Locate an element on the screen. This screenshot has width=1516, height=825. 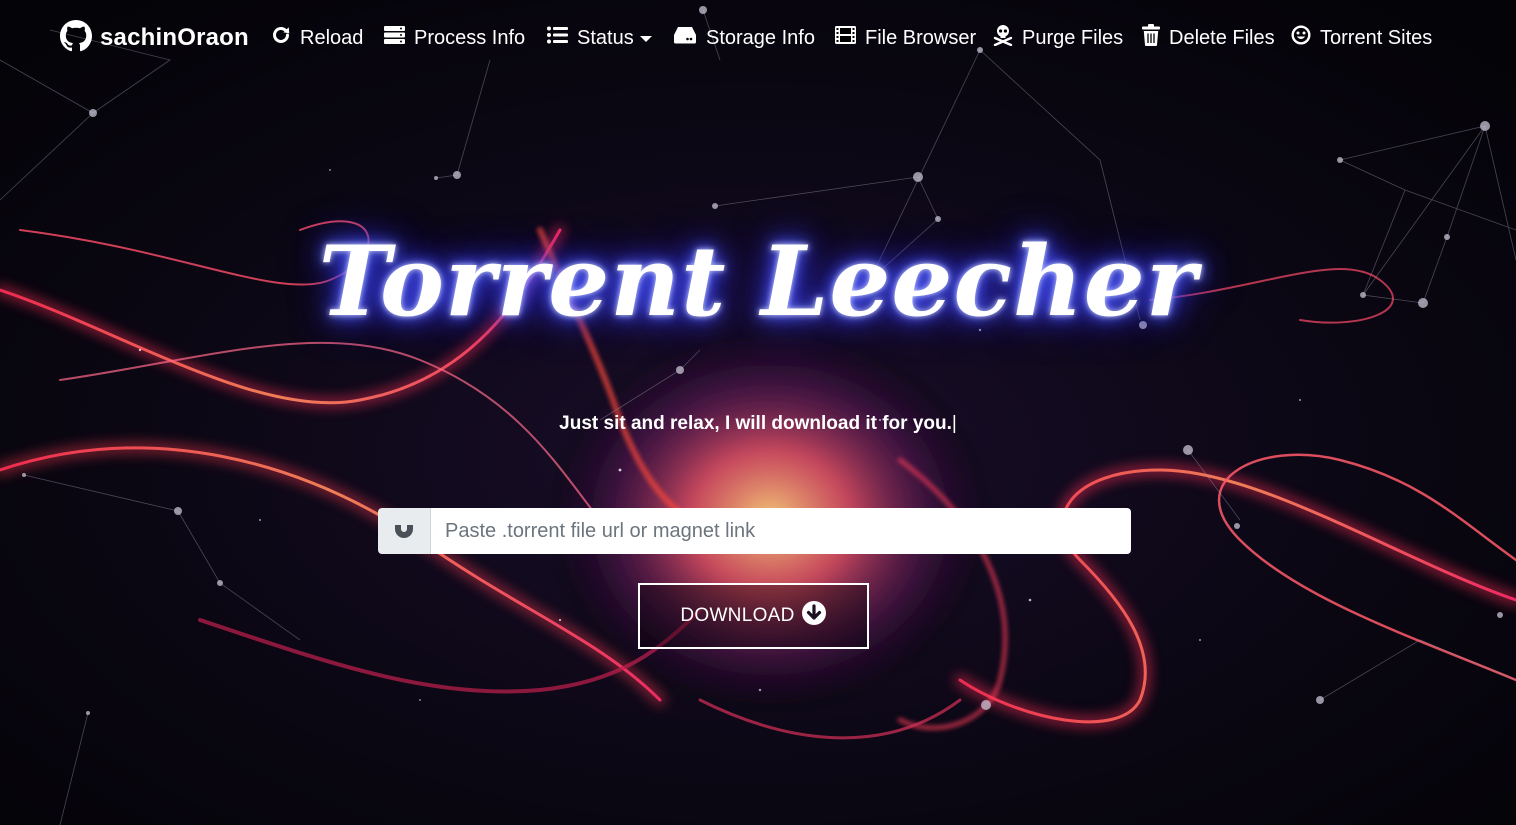
nav-status-label: Status is located at coordinates (605, 37).